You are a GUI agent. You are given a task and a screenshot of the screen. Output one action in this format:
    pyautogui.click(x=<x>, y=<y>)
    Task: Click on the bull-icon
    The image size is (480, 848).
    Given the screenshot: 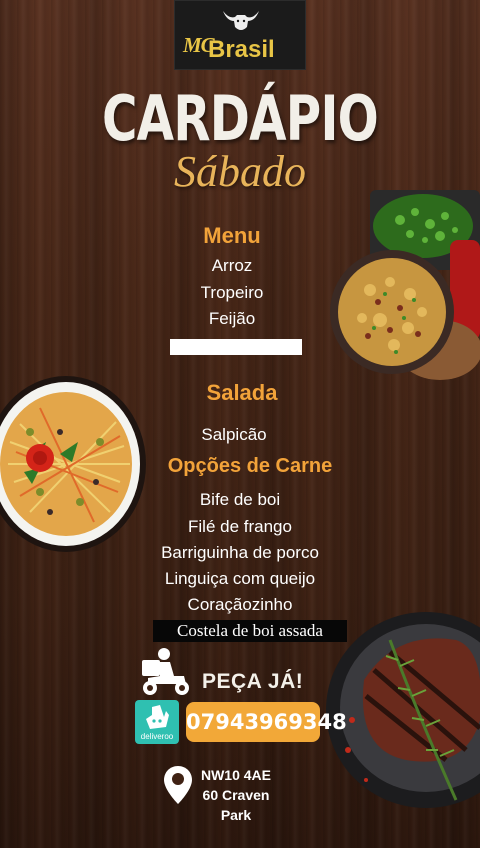 What is the action you would take?
    pyautogui.click(x=241, y=20)
    